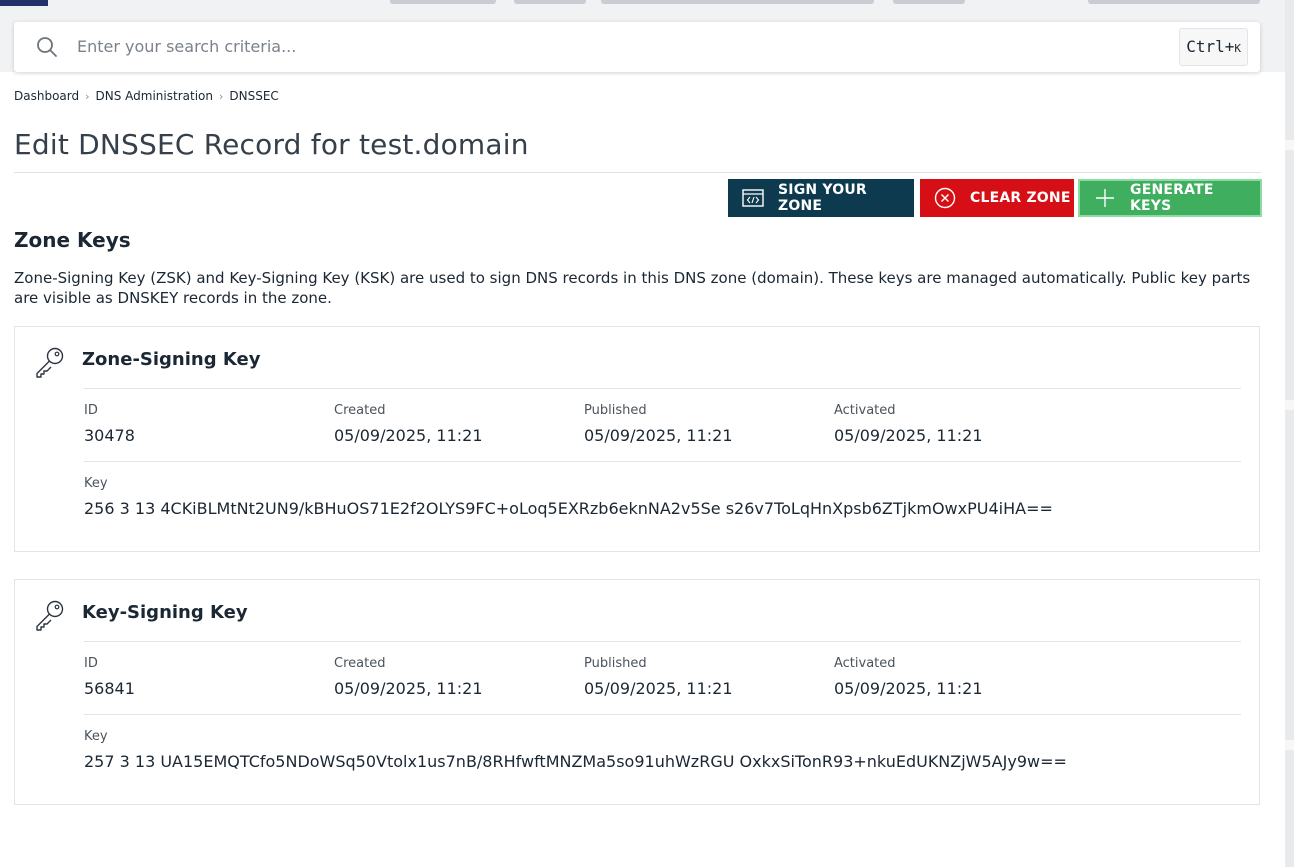 The image size is (1294, 867). I want to click on field-id: ID 30478, so click(109, 424).